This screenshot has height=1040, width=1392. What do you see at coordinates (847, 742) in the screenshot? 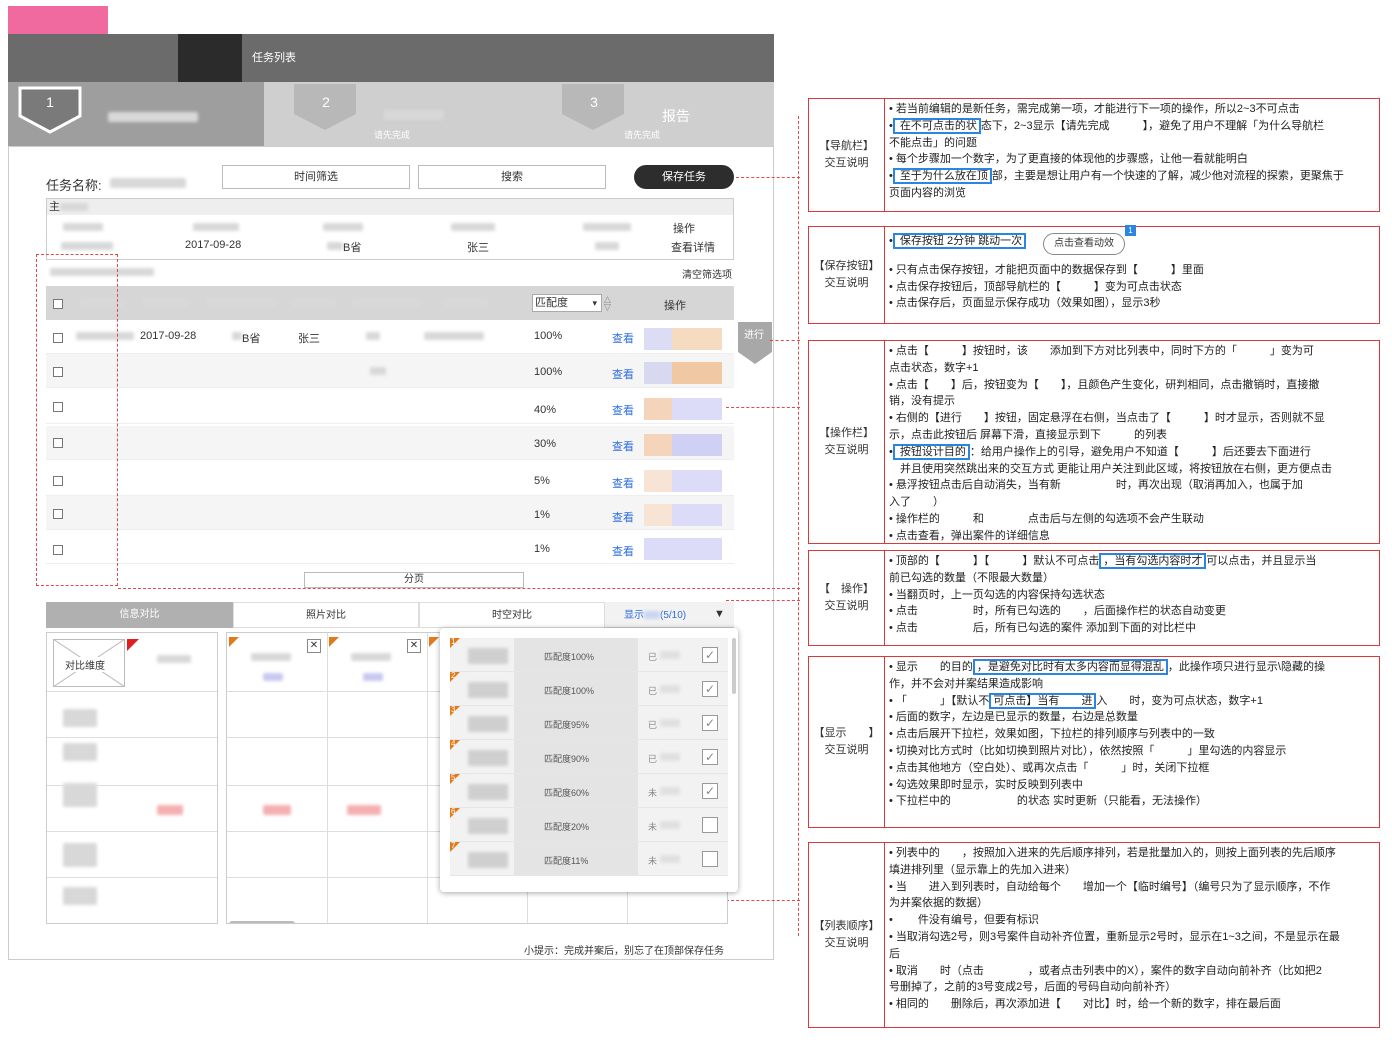
I see `note-label: 【显示 】交互说明` at bounding box center [847, 742].